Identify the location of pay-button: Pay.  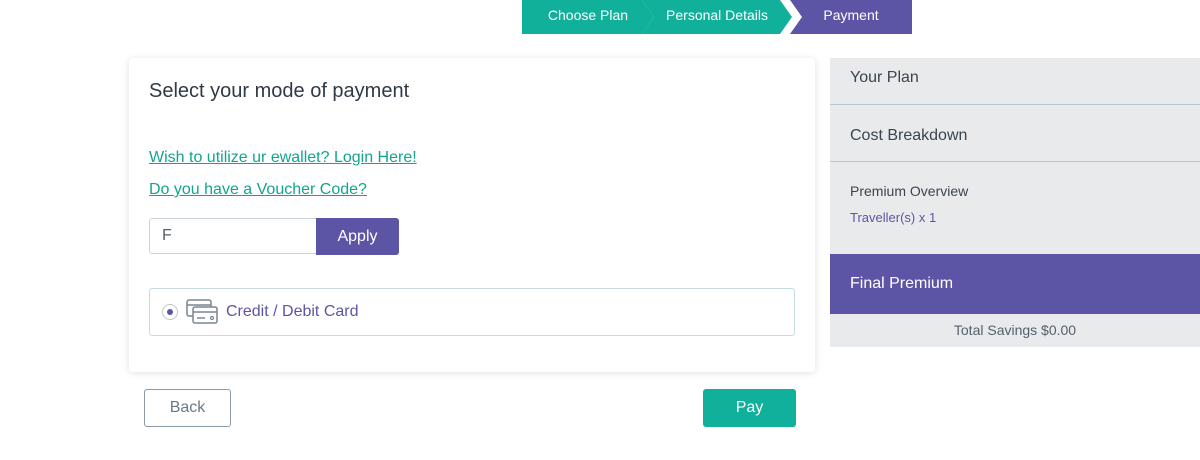
(749, 408).